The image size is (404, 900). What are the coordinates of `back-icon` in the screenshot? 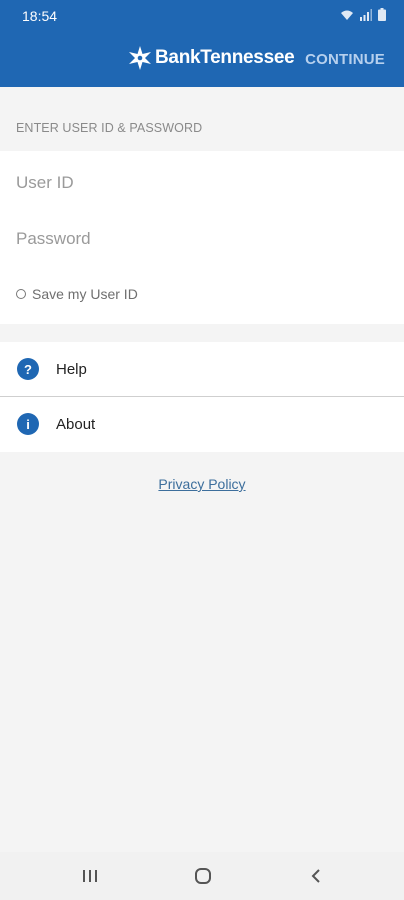 It's located at (315, 876).